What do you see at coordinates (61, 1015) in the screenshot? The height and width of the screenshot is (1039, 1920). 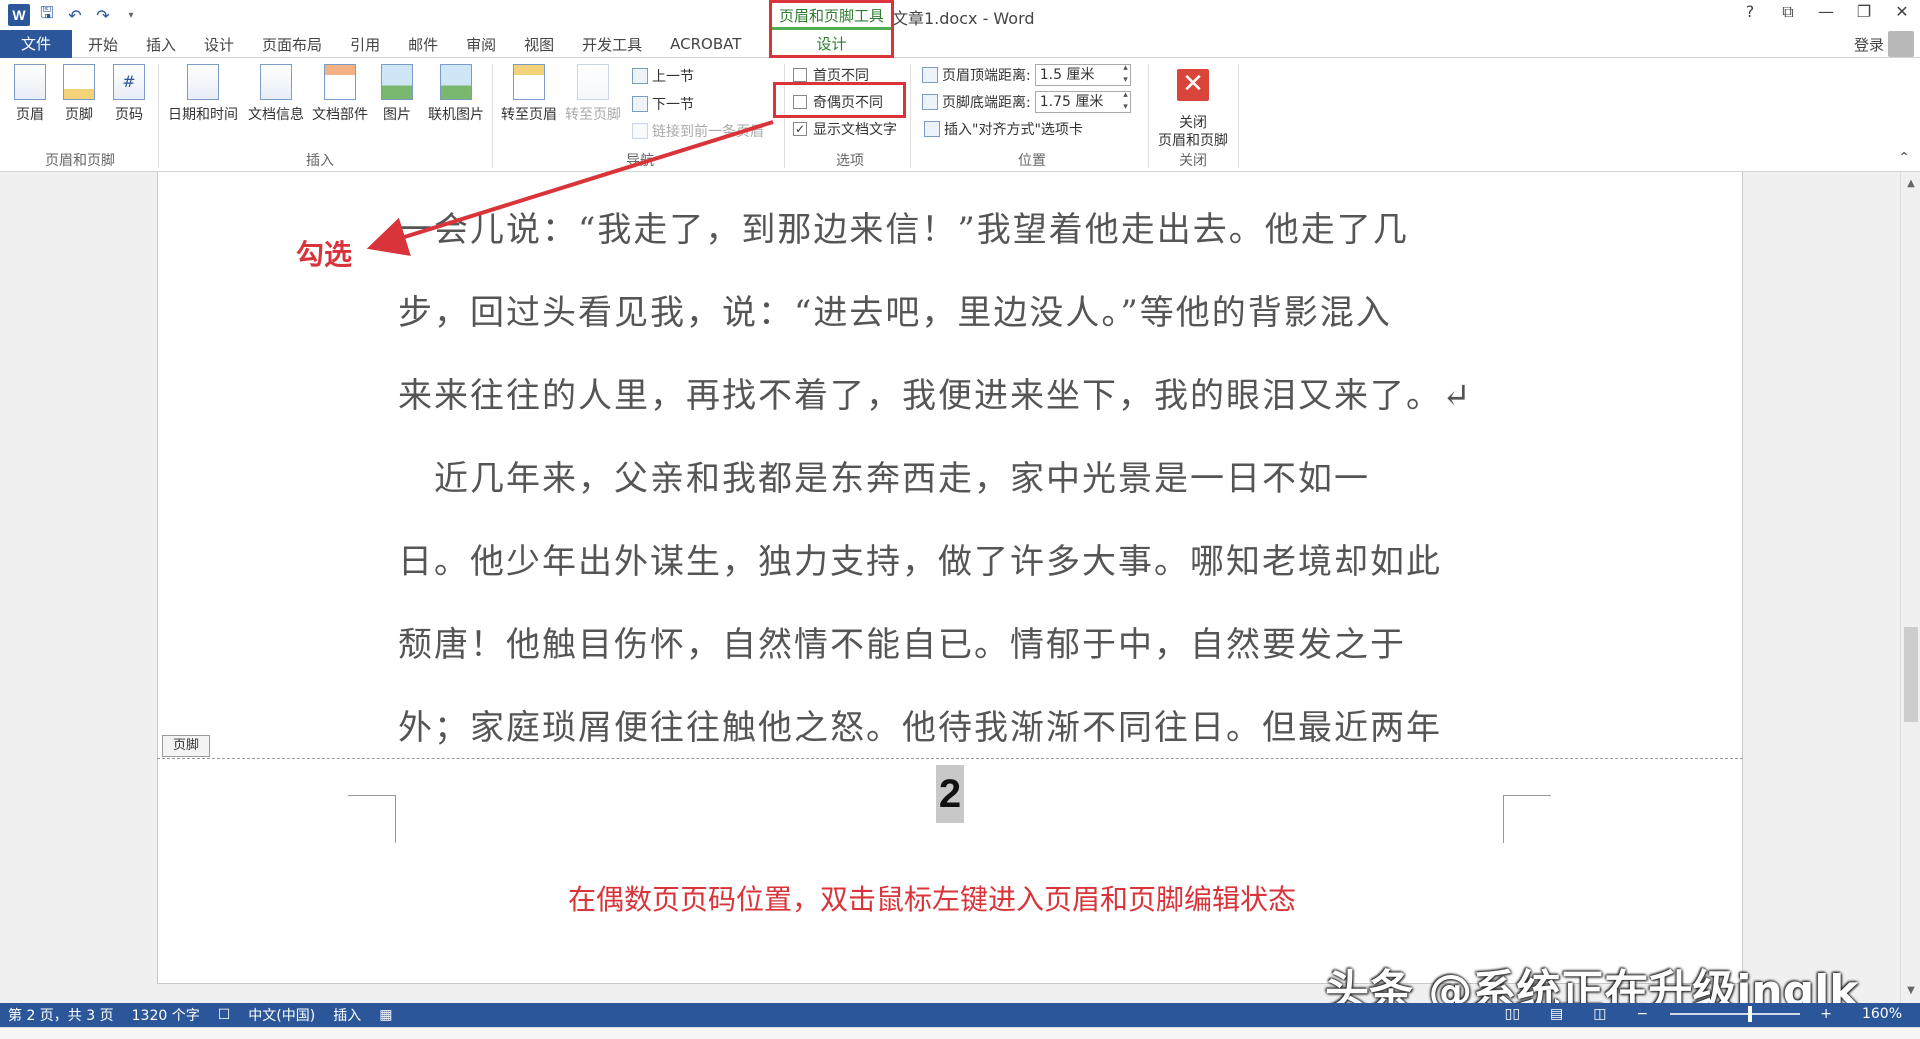 I see `page-count: 第 2 页，共 3 页` at bounding box center [61, 1015].